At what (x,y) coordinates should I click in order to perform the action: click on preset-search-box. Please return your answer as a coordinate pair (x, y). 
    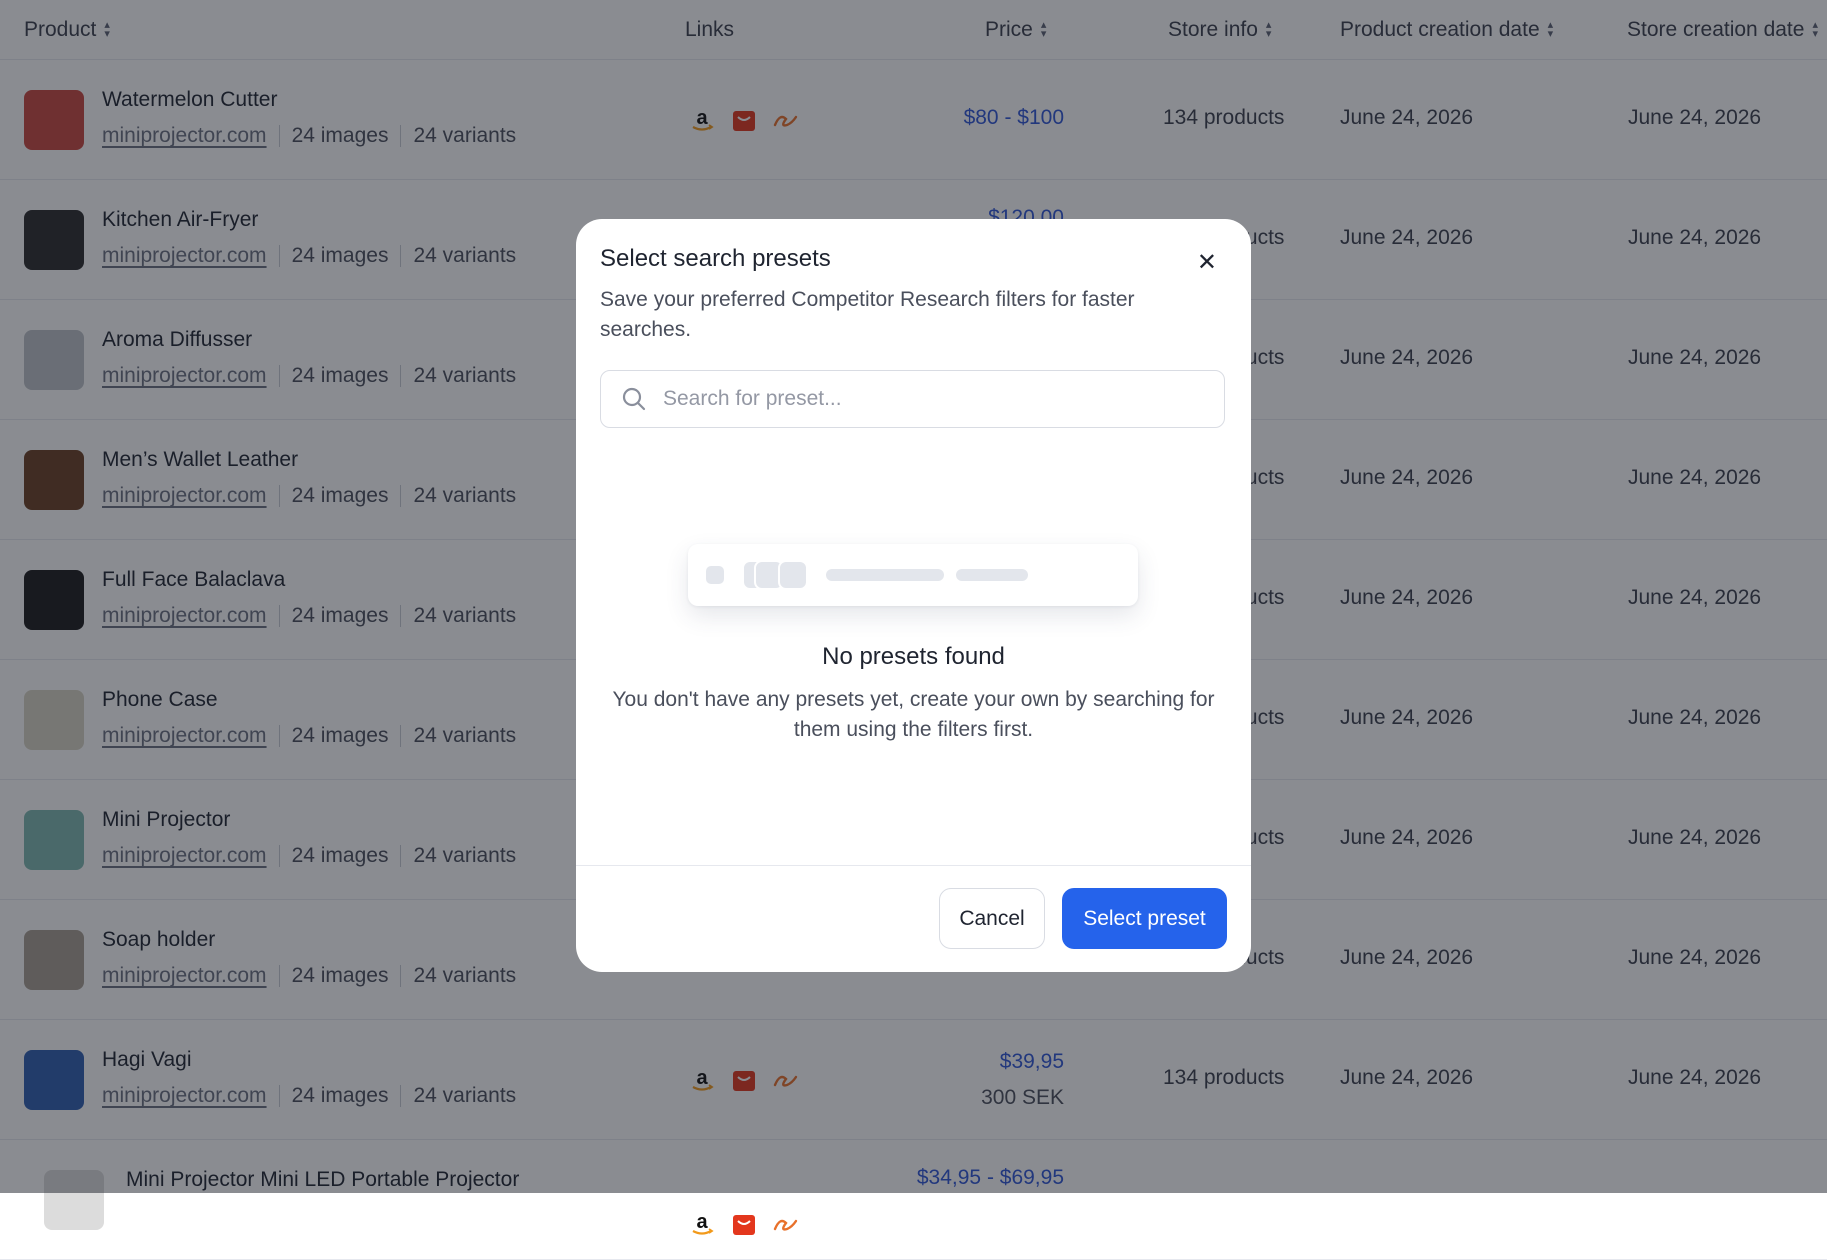
    Looking at the image, I should click on (912, 399).